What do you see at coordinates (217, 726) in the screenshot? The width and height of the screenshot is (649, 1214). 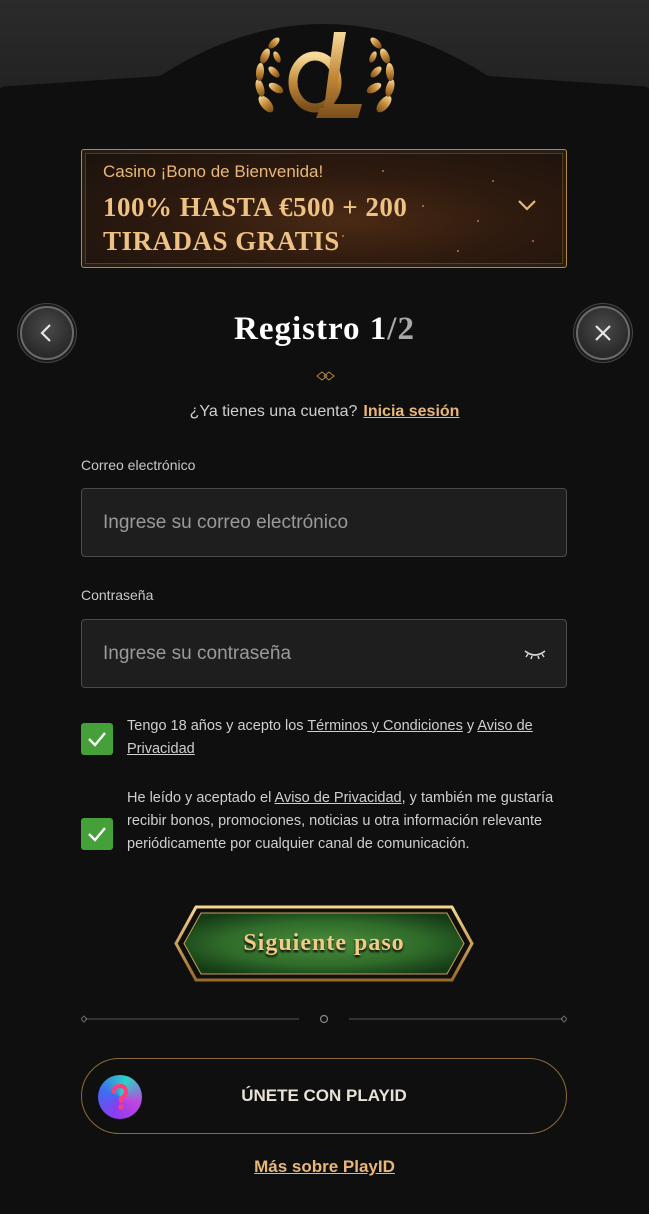 I see `consent-text: Tengo 18 años y acepto los` at bounding box center [217, 726].